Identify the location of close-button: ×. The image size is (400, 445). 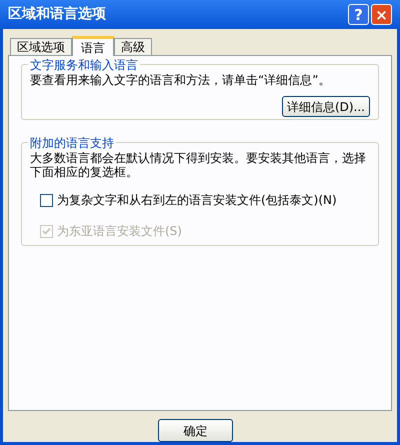
(381, 14).